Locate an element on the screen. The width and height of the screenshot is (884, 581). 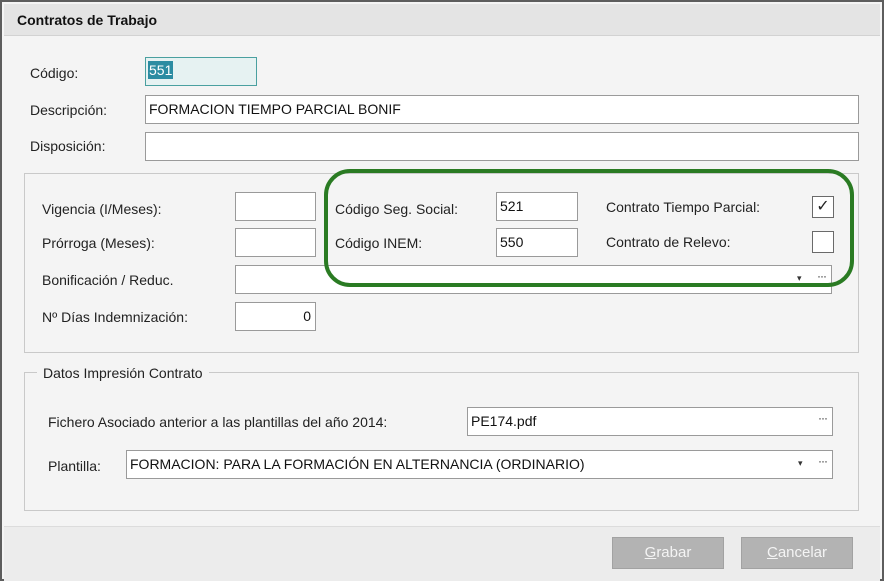
cancelar-button: Cancelar is located at coordinates (797, 553).